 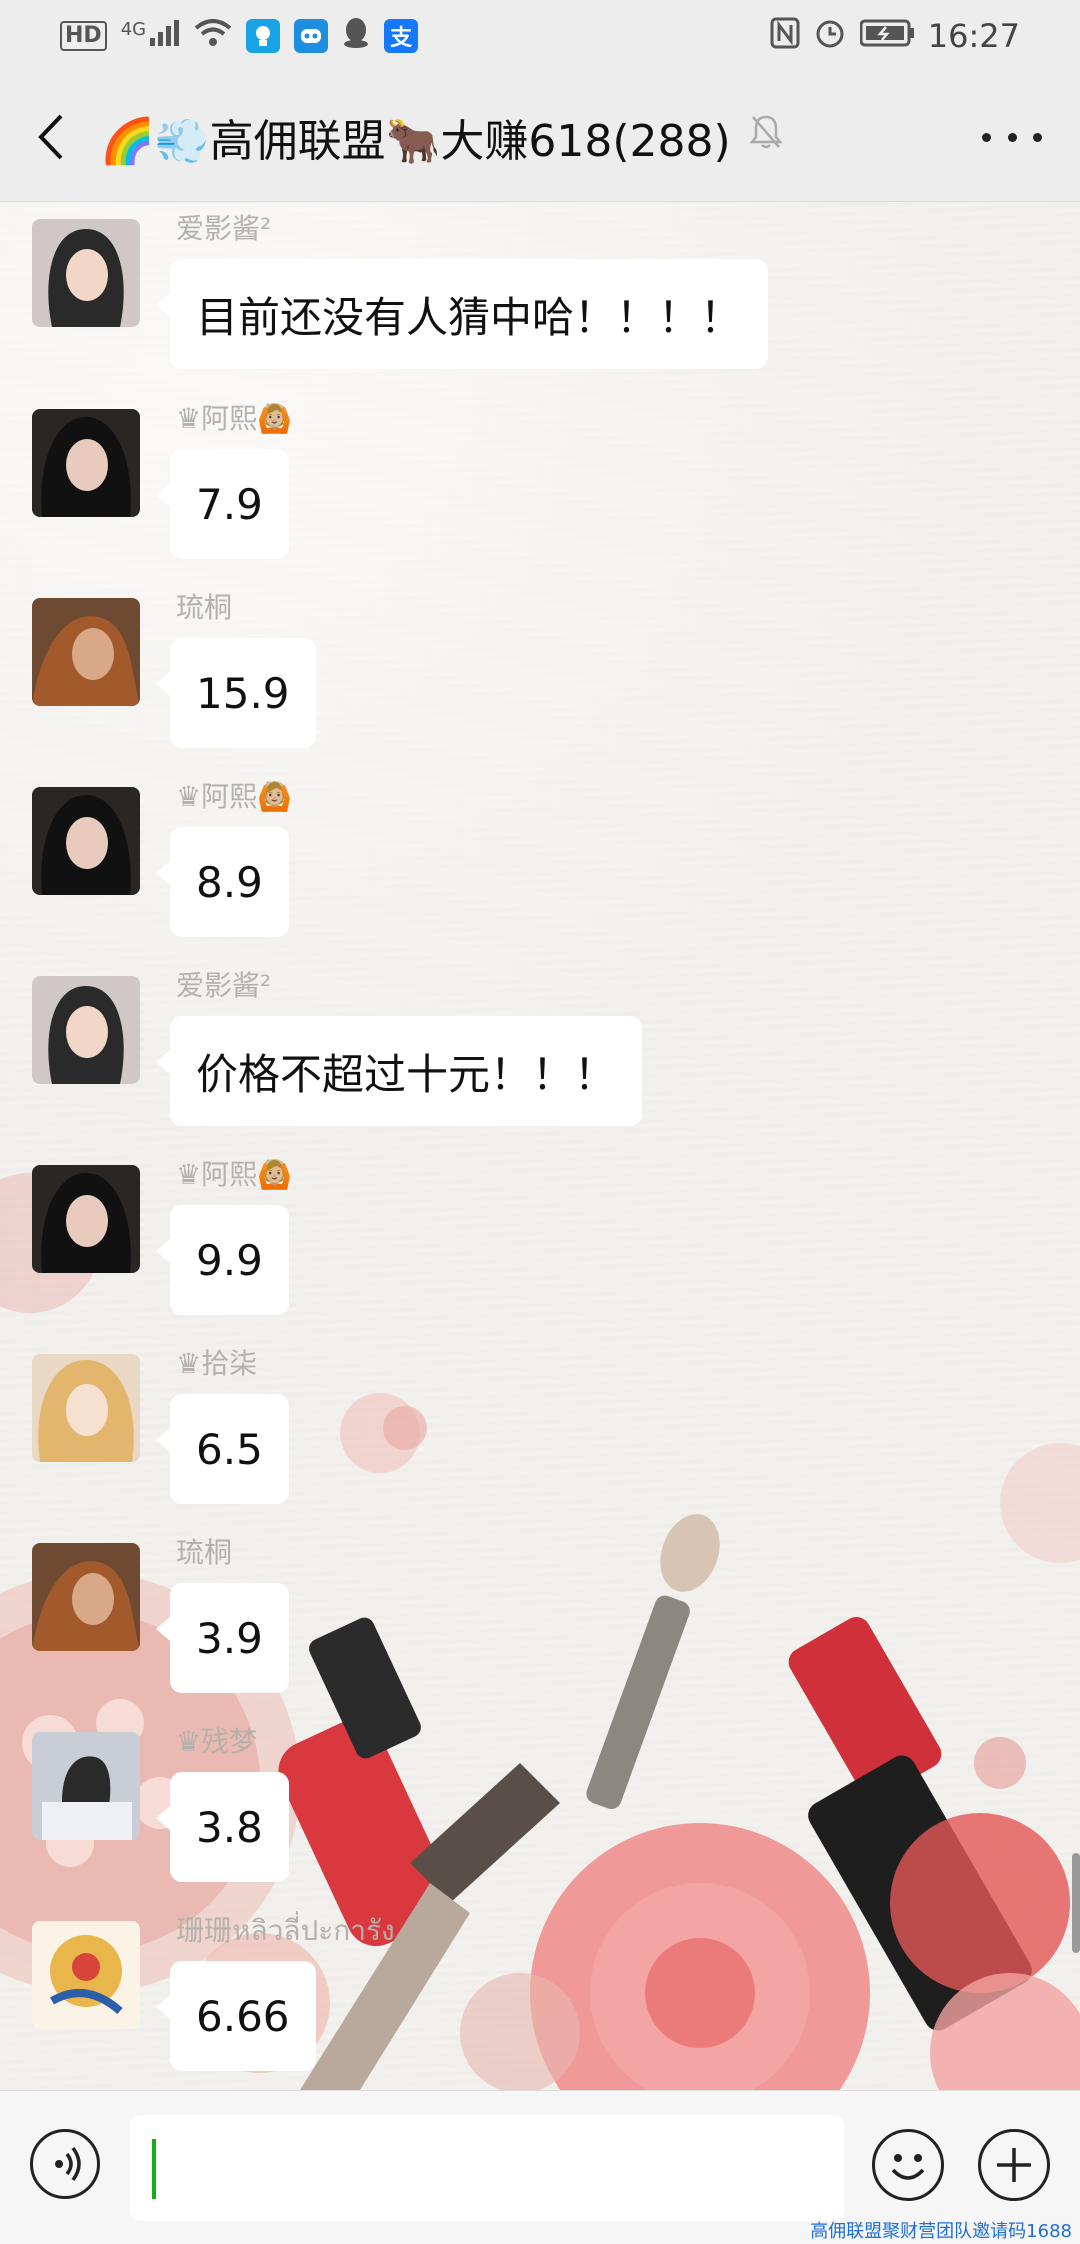 I want to click on message-bubble: 9.9, so click(x=222, y=1260).